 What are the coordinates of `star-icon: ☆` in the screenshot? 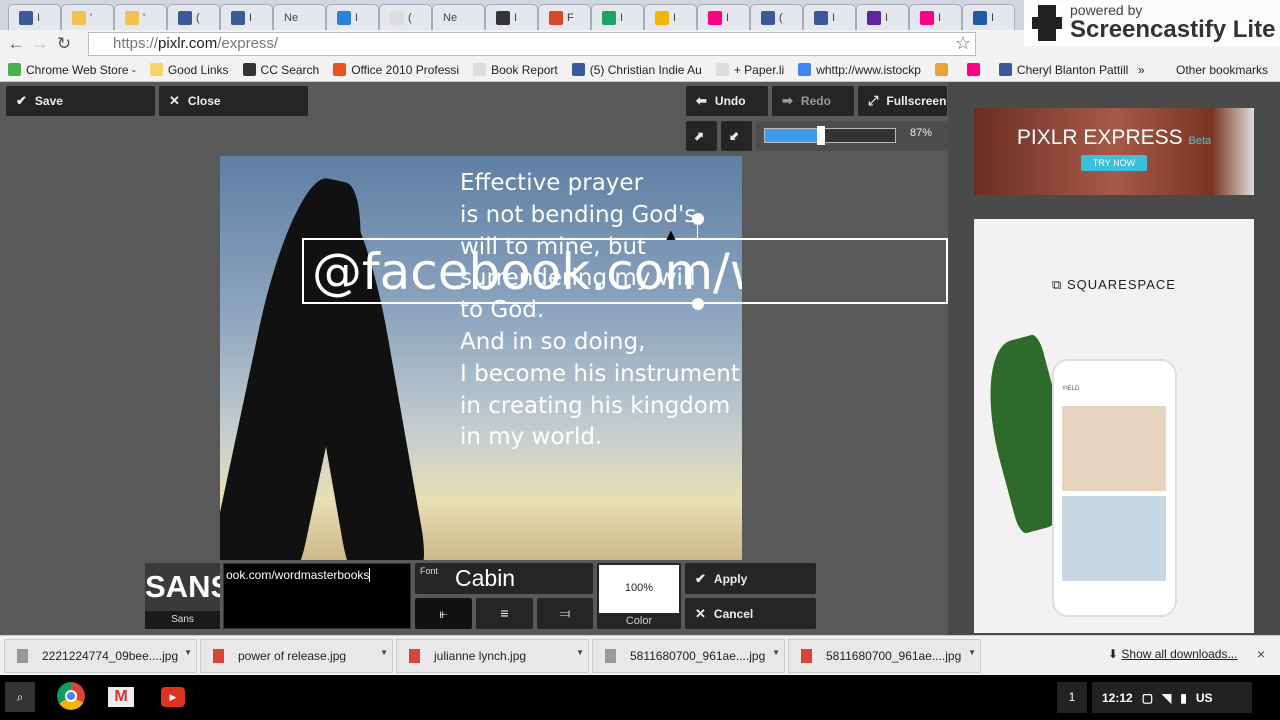 It's located at (963, 43).